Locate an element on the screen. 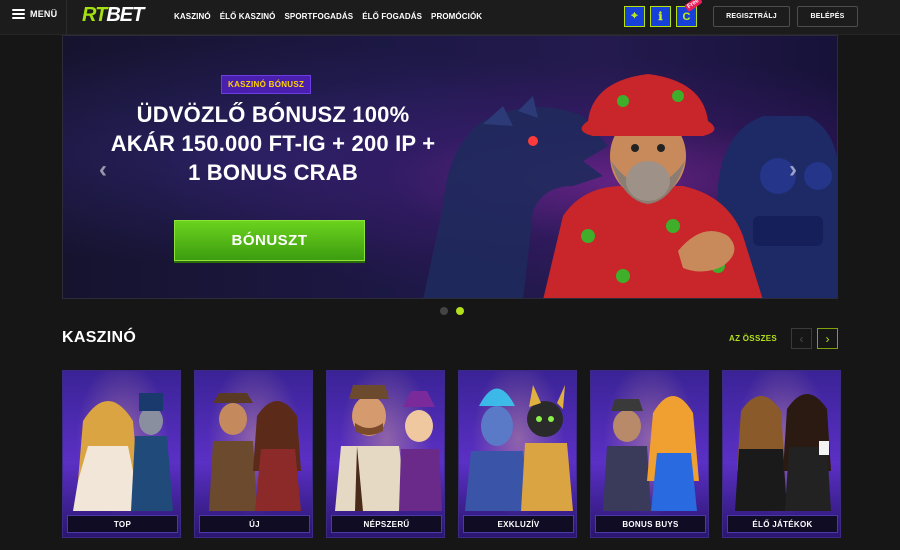  nav-item-promotions: PROMÓCIÓK is located at coordinates (456, 16).